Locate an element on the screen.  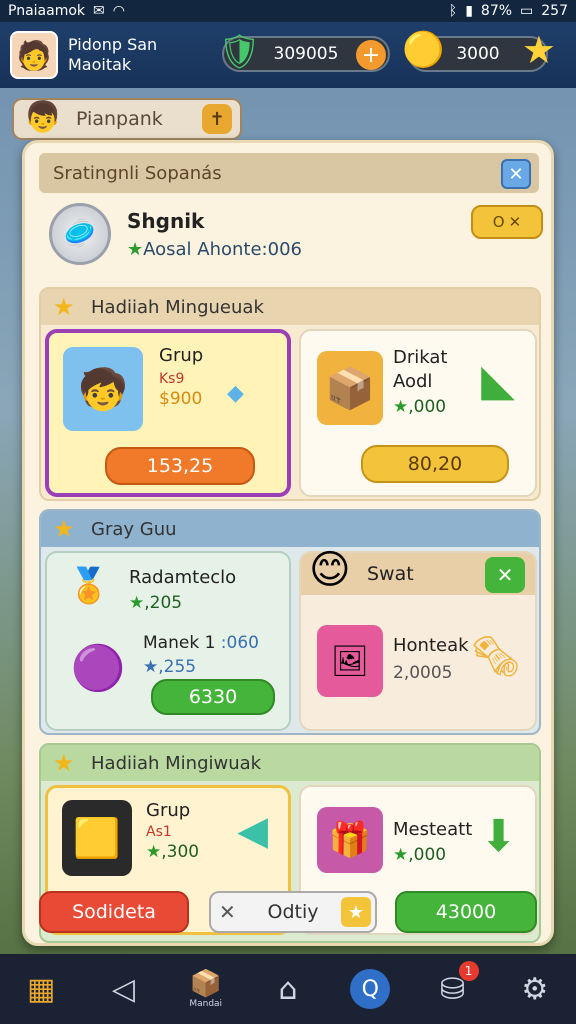
card-title: Swat is located at coordinates (390, 574).